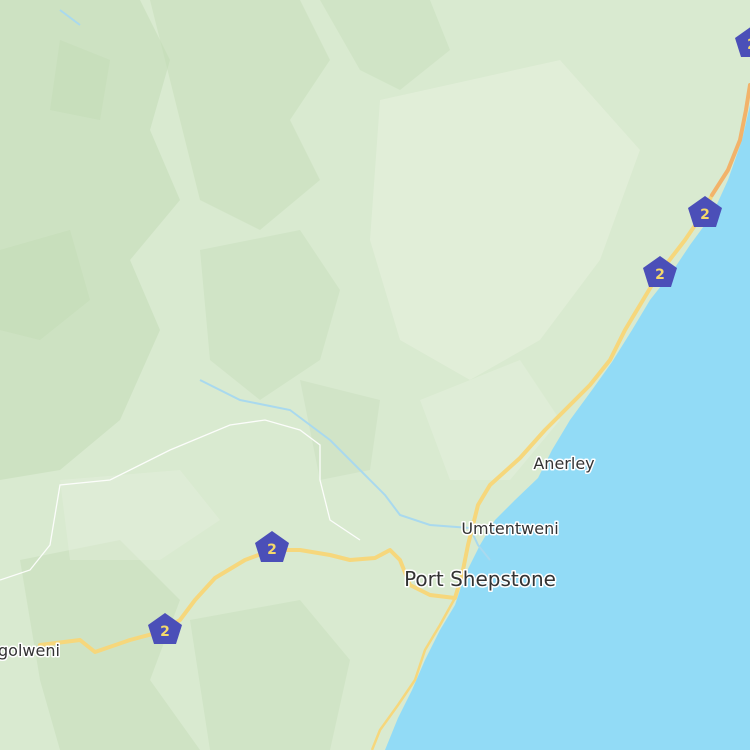 Image resolution: width=750 pixels, height=750 pixels. Describe the element at coordinates (510, 529) in the screenshot. I see `place-label-umtentweni: Umtentweni` at that location.